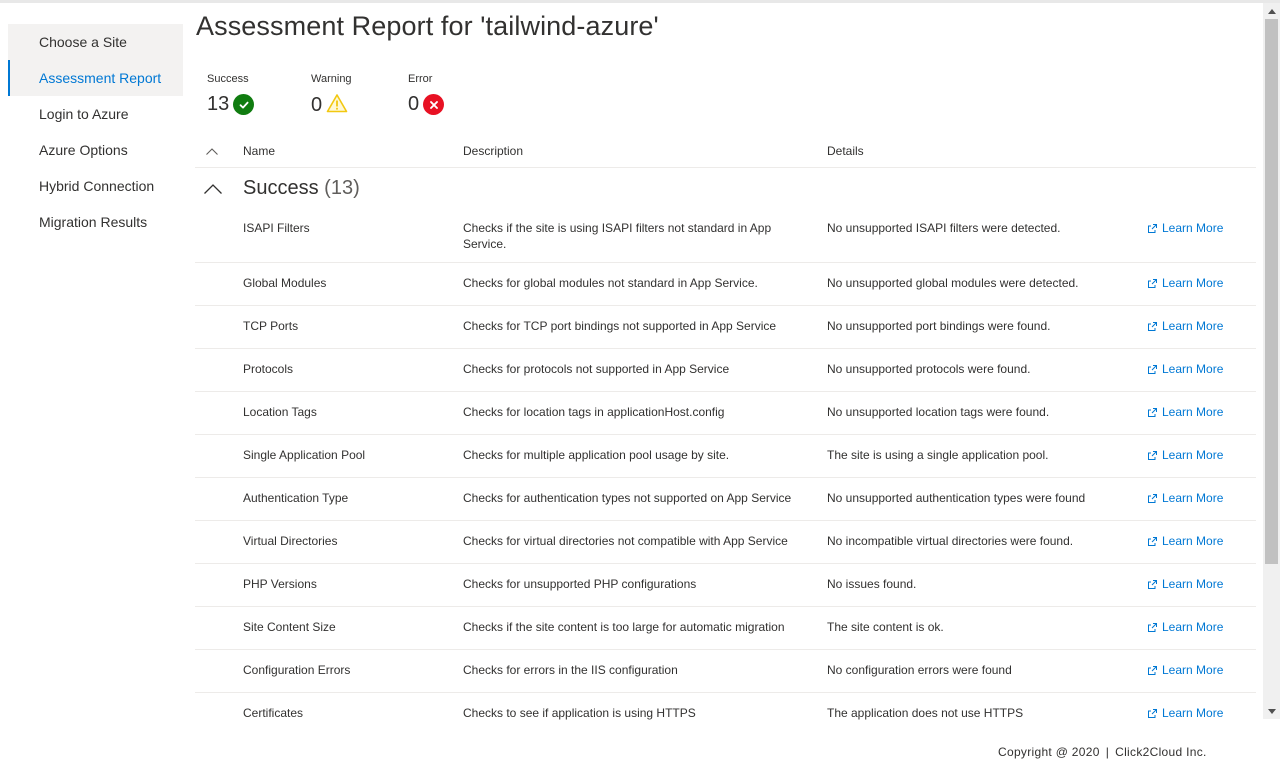 The height and width of the screenshot is (771, 1280). Describe the element at coordinates (1102, 752) in the screenshot. I see `footer: Copyright @ 2020 | Click2Cloud Inc.` at that location.